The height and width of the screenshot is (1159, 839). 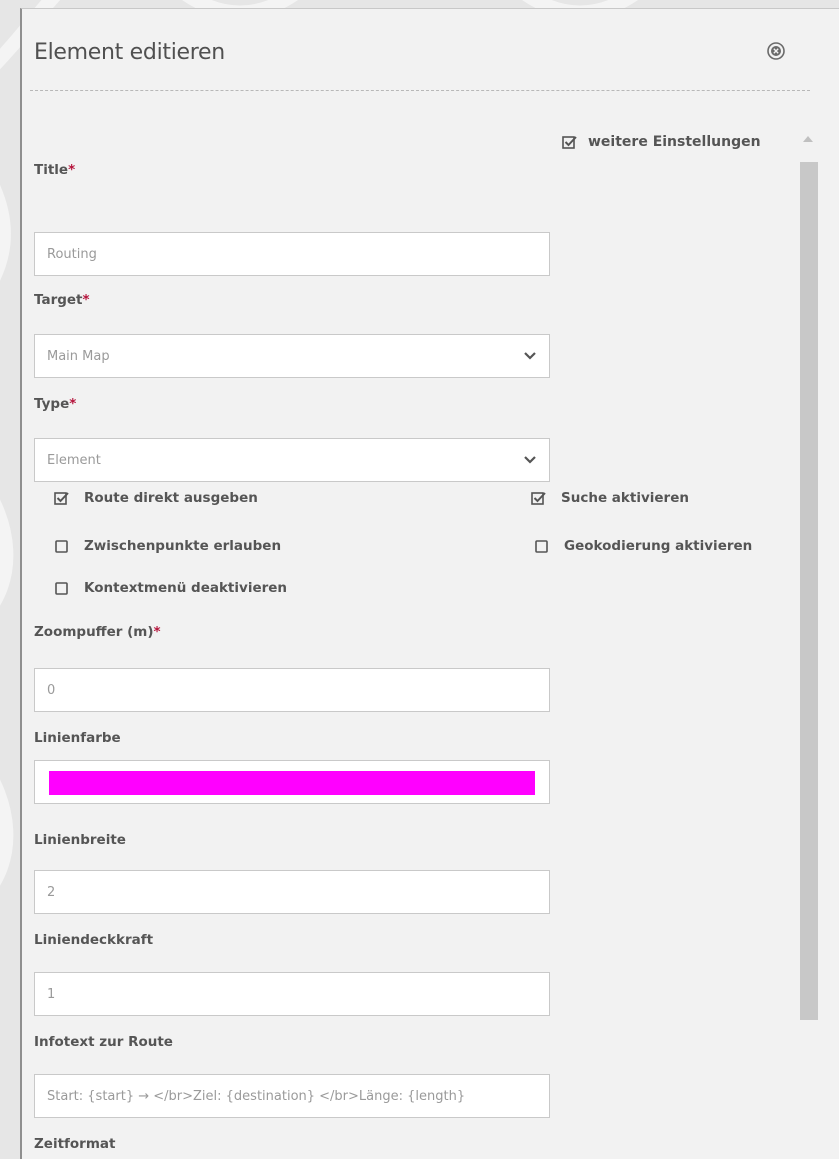 What do you see at coordinates (171, 498) in the screenshot?
I see `route-direct-label: Route direkt ausgeben` at bounding box center [171, 498].